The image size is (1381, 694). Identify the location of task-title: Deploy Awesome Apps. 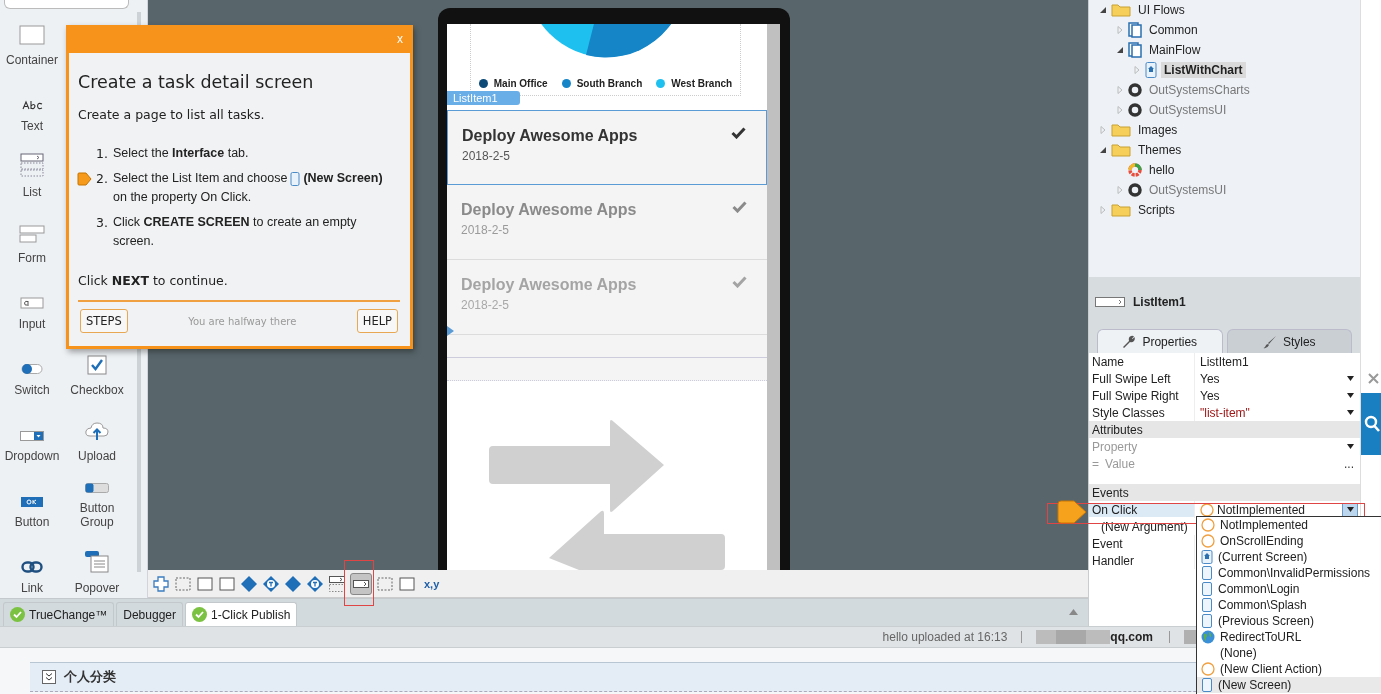
(550, 136).